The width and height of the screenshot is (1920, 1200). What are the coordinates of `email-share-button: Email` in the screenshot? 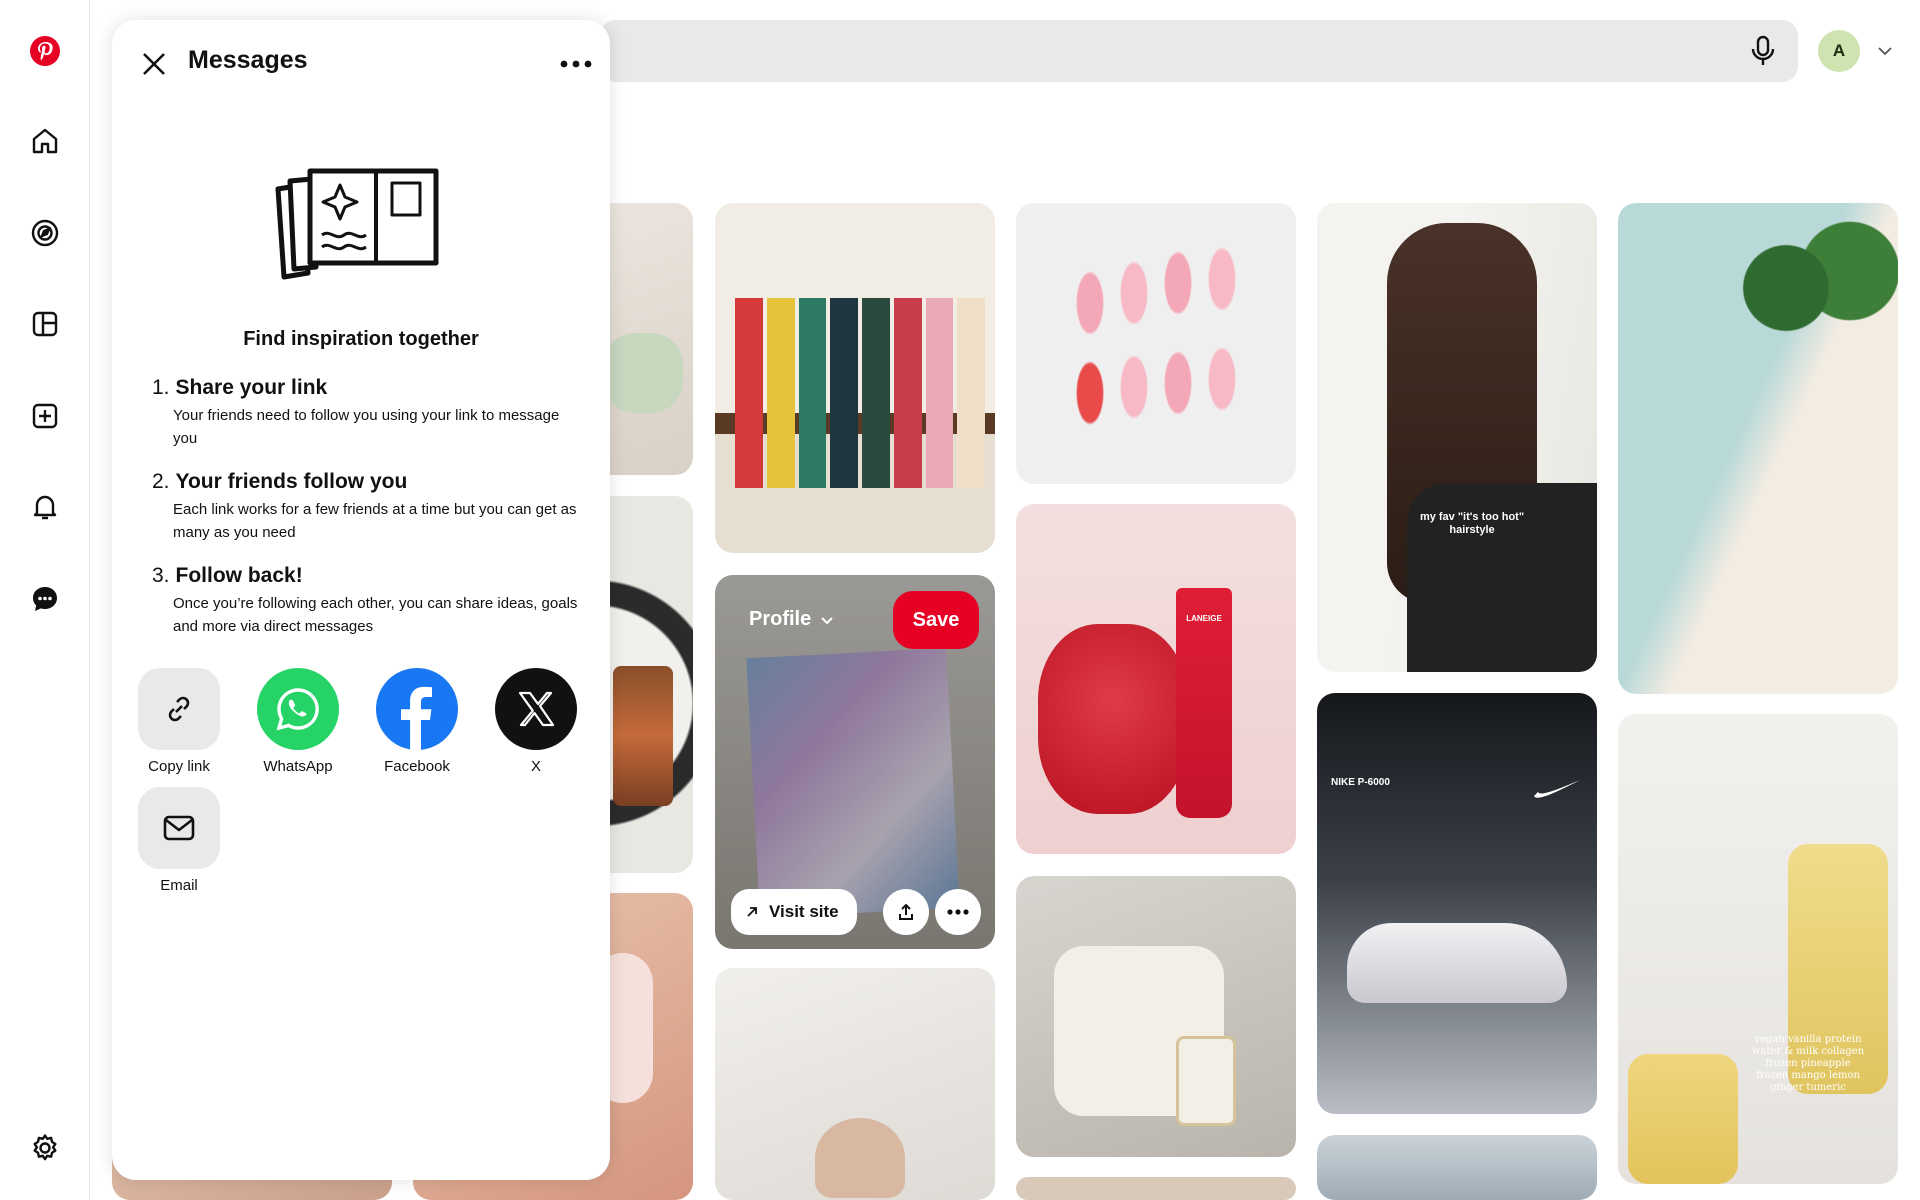 It's located at (179, 840).